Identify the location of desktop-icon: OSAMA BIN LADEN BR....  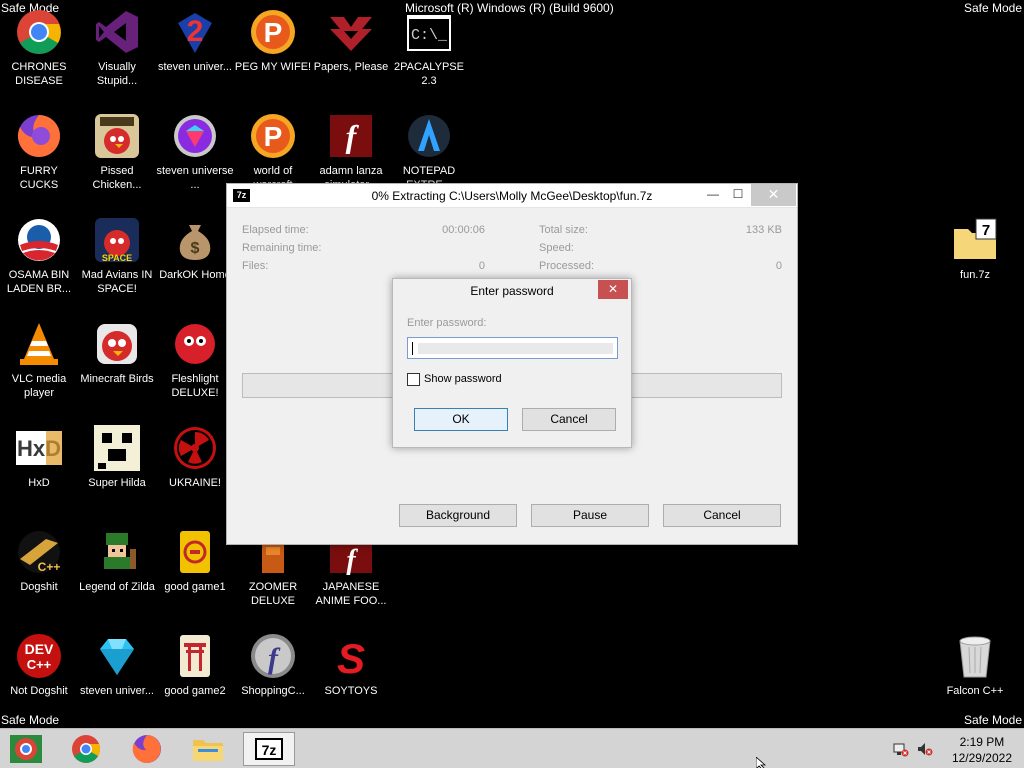
(39, 256).